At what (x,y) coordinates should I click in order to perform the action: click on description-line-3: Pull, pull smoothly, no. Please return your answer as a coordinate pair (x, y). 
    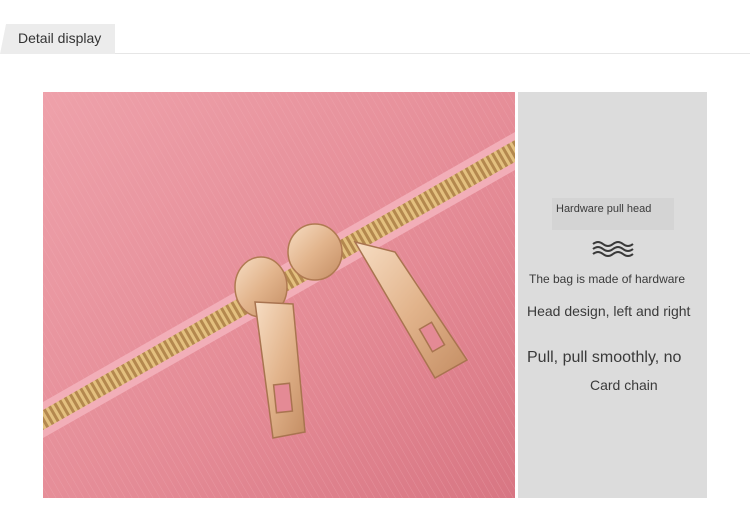
    Looking at the image, I should click on (604, 357).